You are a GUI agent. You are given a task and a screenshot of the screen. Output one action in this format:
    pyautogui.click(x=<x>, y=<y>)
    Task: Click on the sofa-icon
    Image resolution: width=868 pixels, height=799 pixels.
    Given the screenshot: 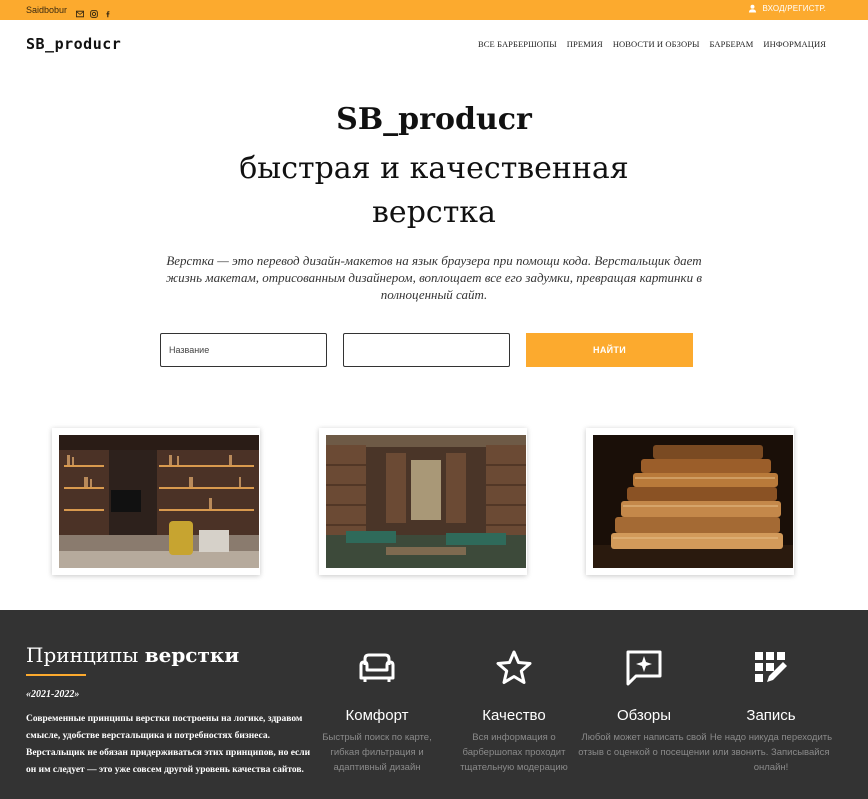 What is the action you would take?
    pyautogui.click(x=377, y=668)
    